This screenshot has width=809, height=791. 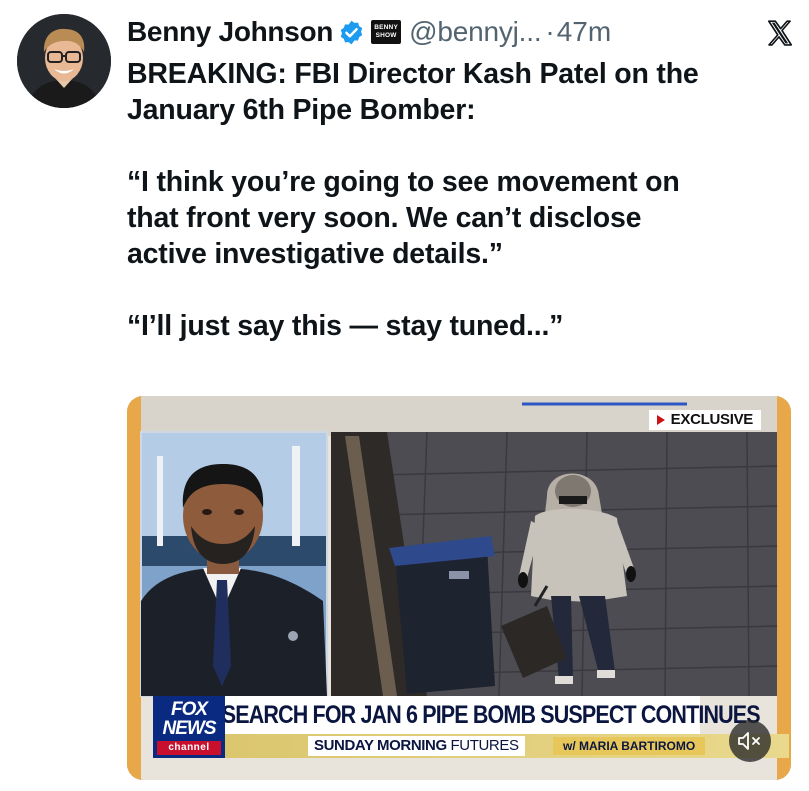 What do you see at coordinates (384, 218) in the screenshot?
I see `text-line: that front very soon. We can’t disclose` at bounding box center [384, 218].